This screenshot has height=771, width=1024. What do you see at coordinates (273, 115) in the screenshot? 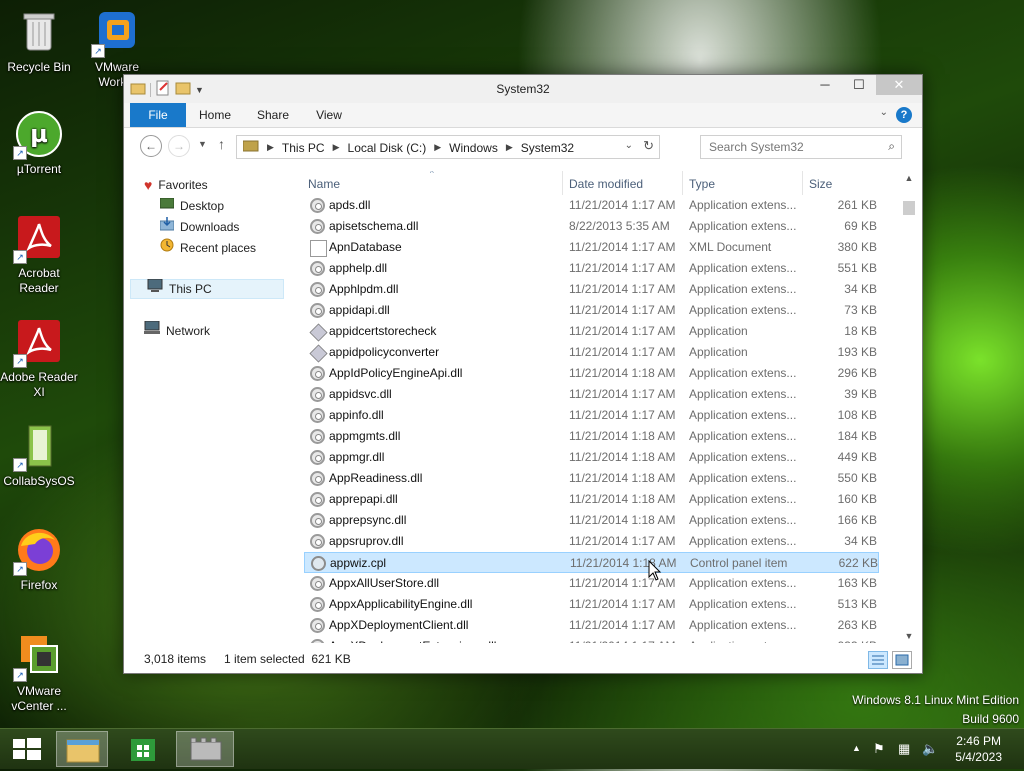
I see `tab-share: Share` at bounding box center [273, 115].